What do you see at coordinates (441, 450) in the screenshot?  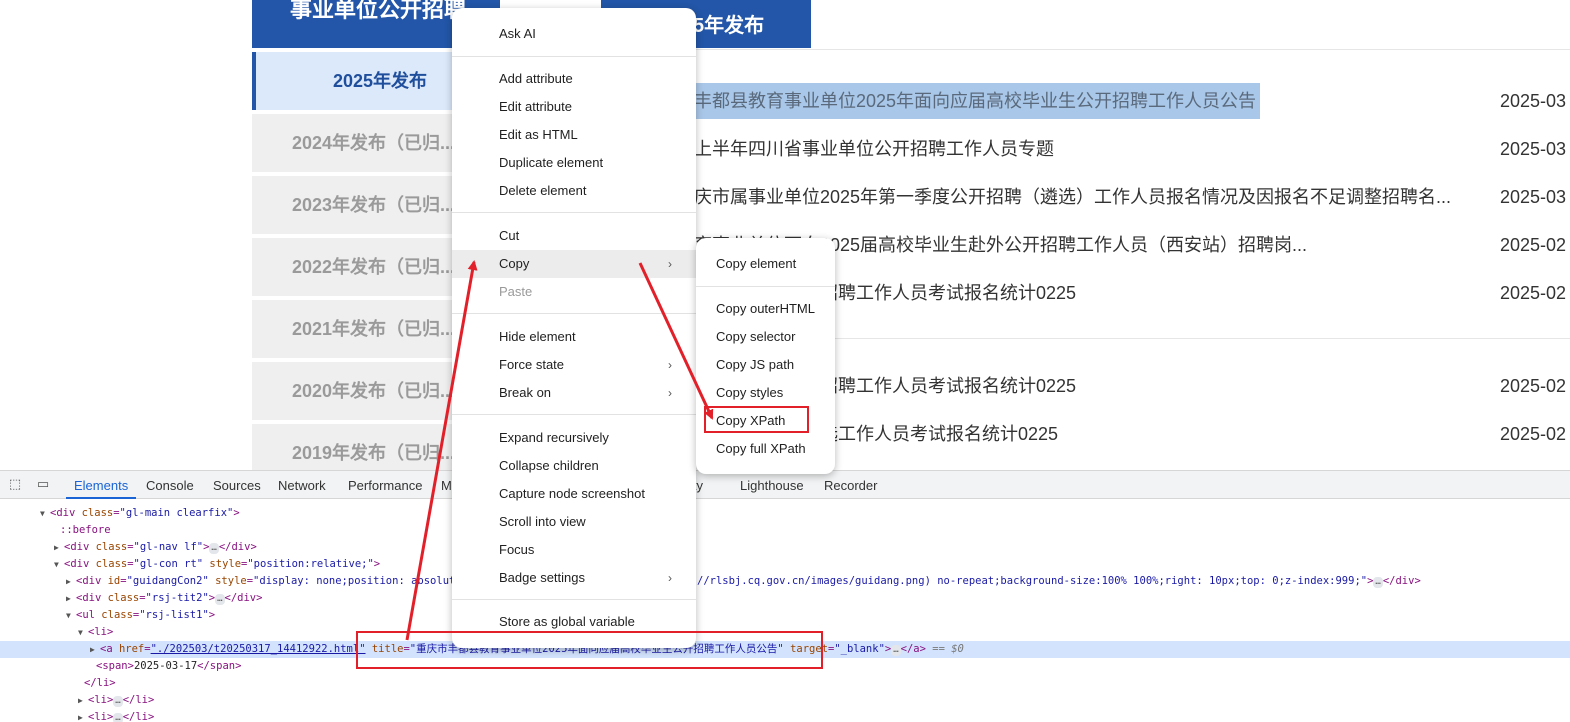 I see `arrow-to-copy` at bounding box center [441, 450].